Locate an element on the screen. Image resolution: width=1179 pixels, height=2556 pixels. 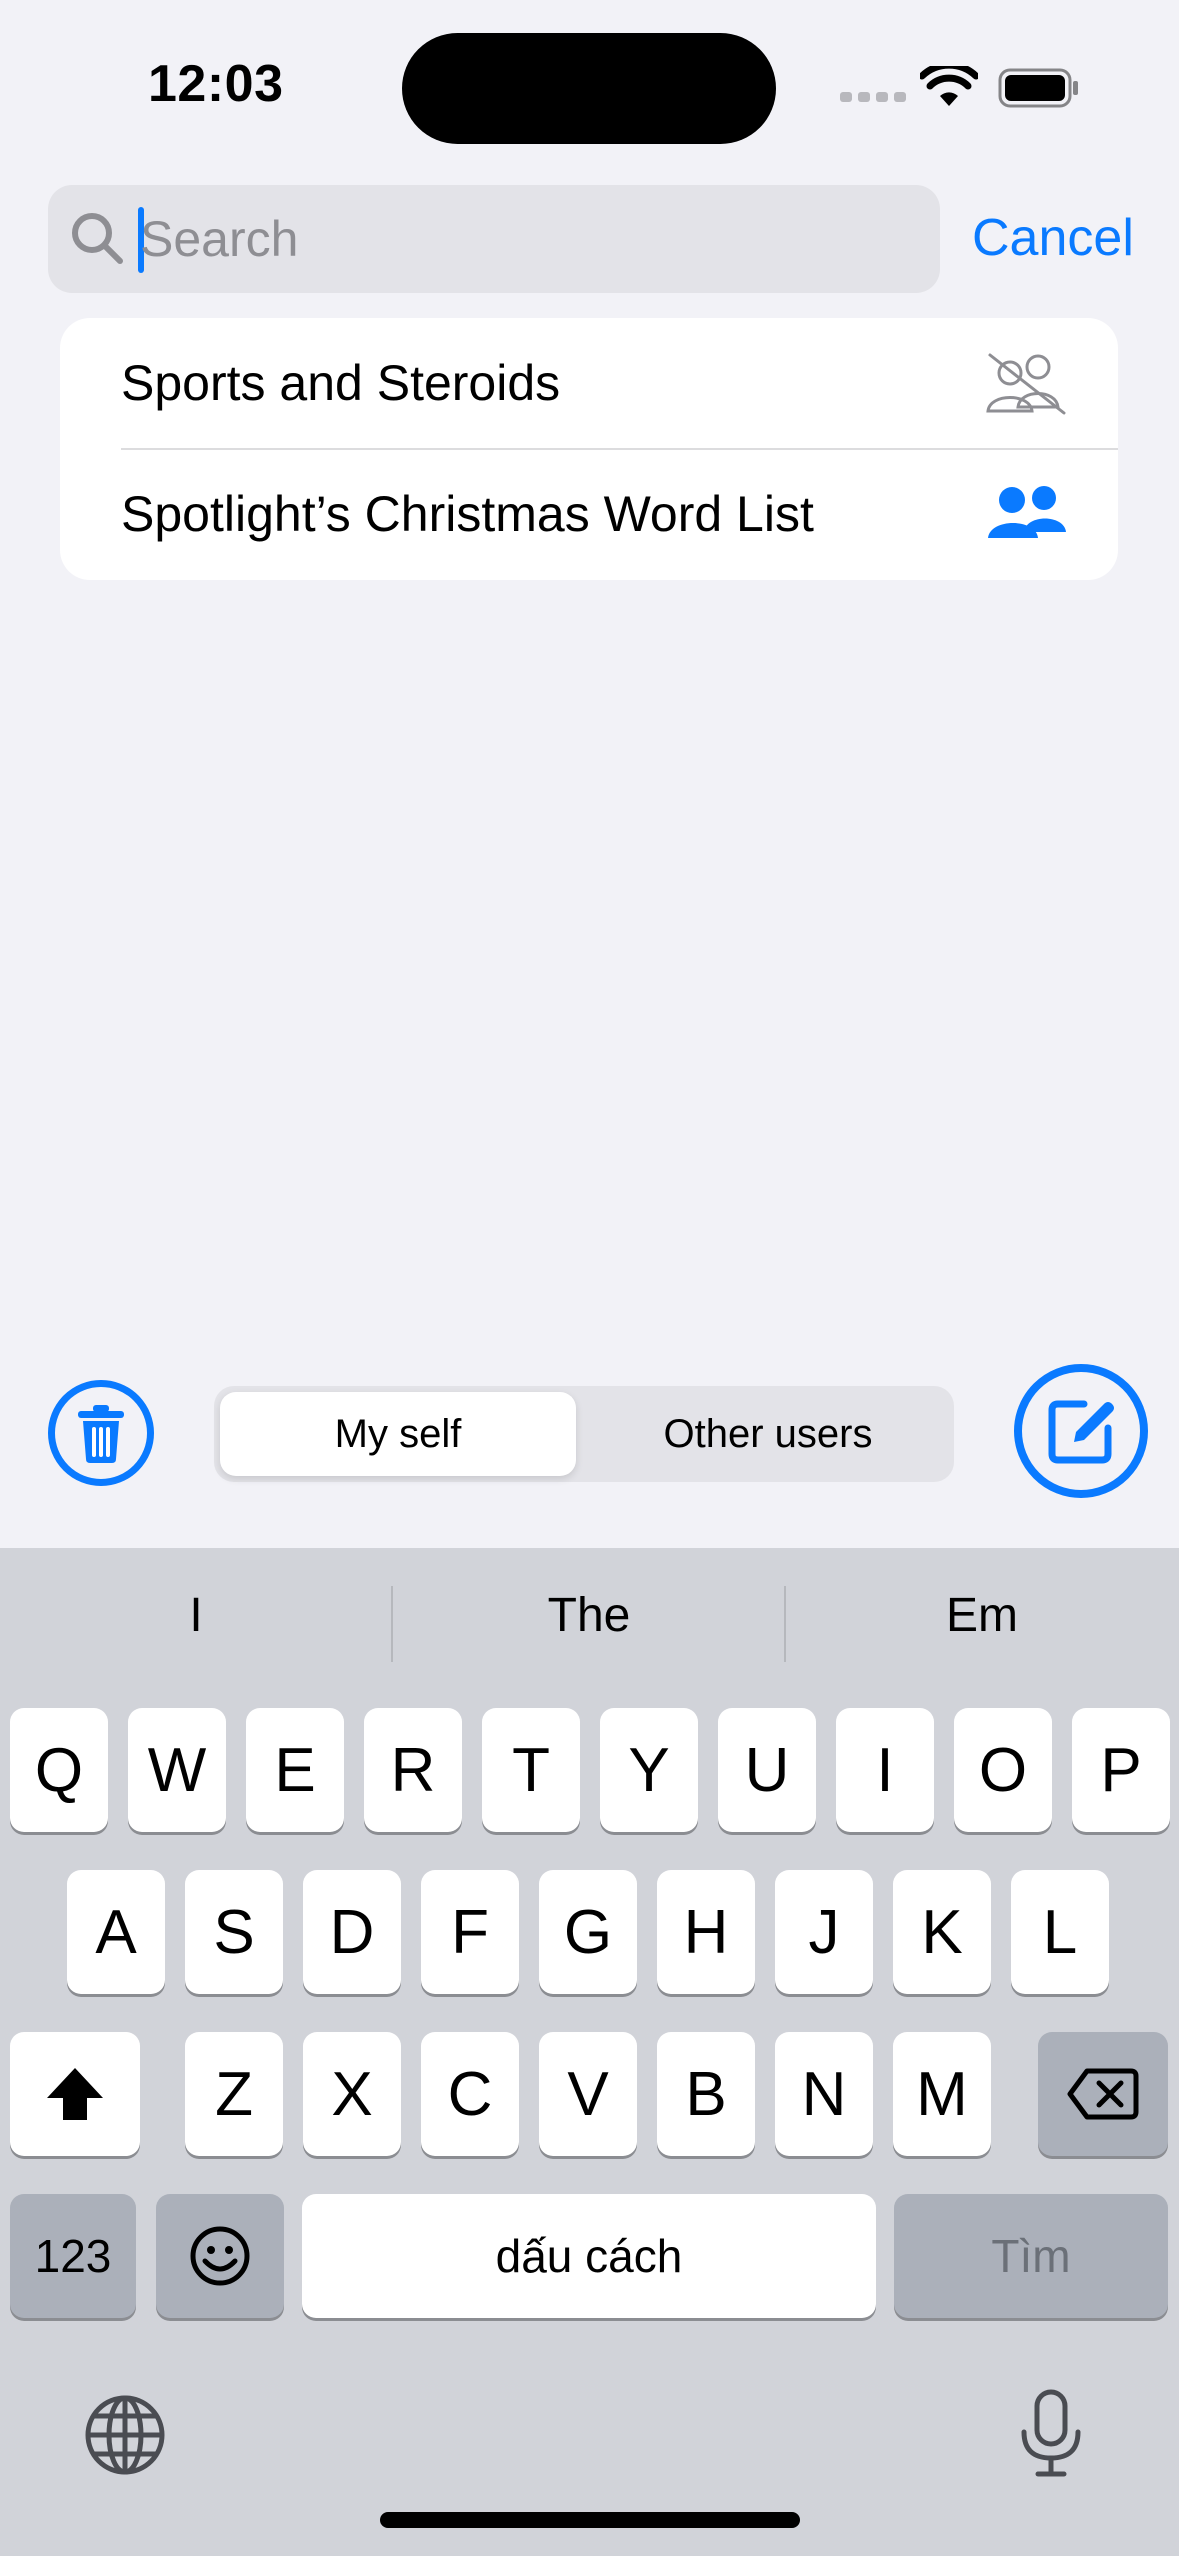
user-filter-segmented-control: My self Other users is located at coordinates (584, 1434).